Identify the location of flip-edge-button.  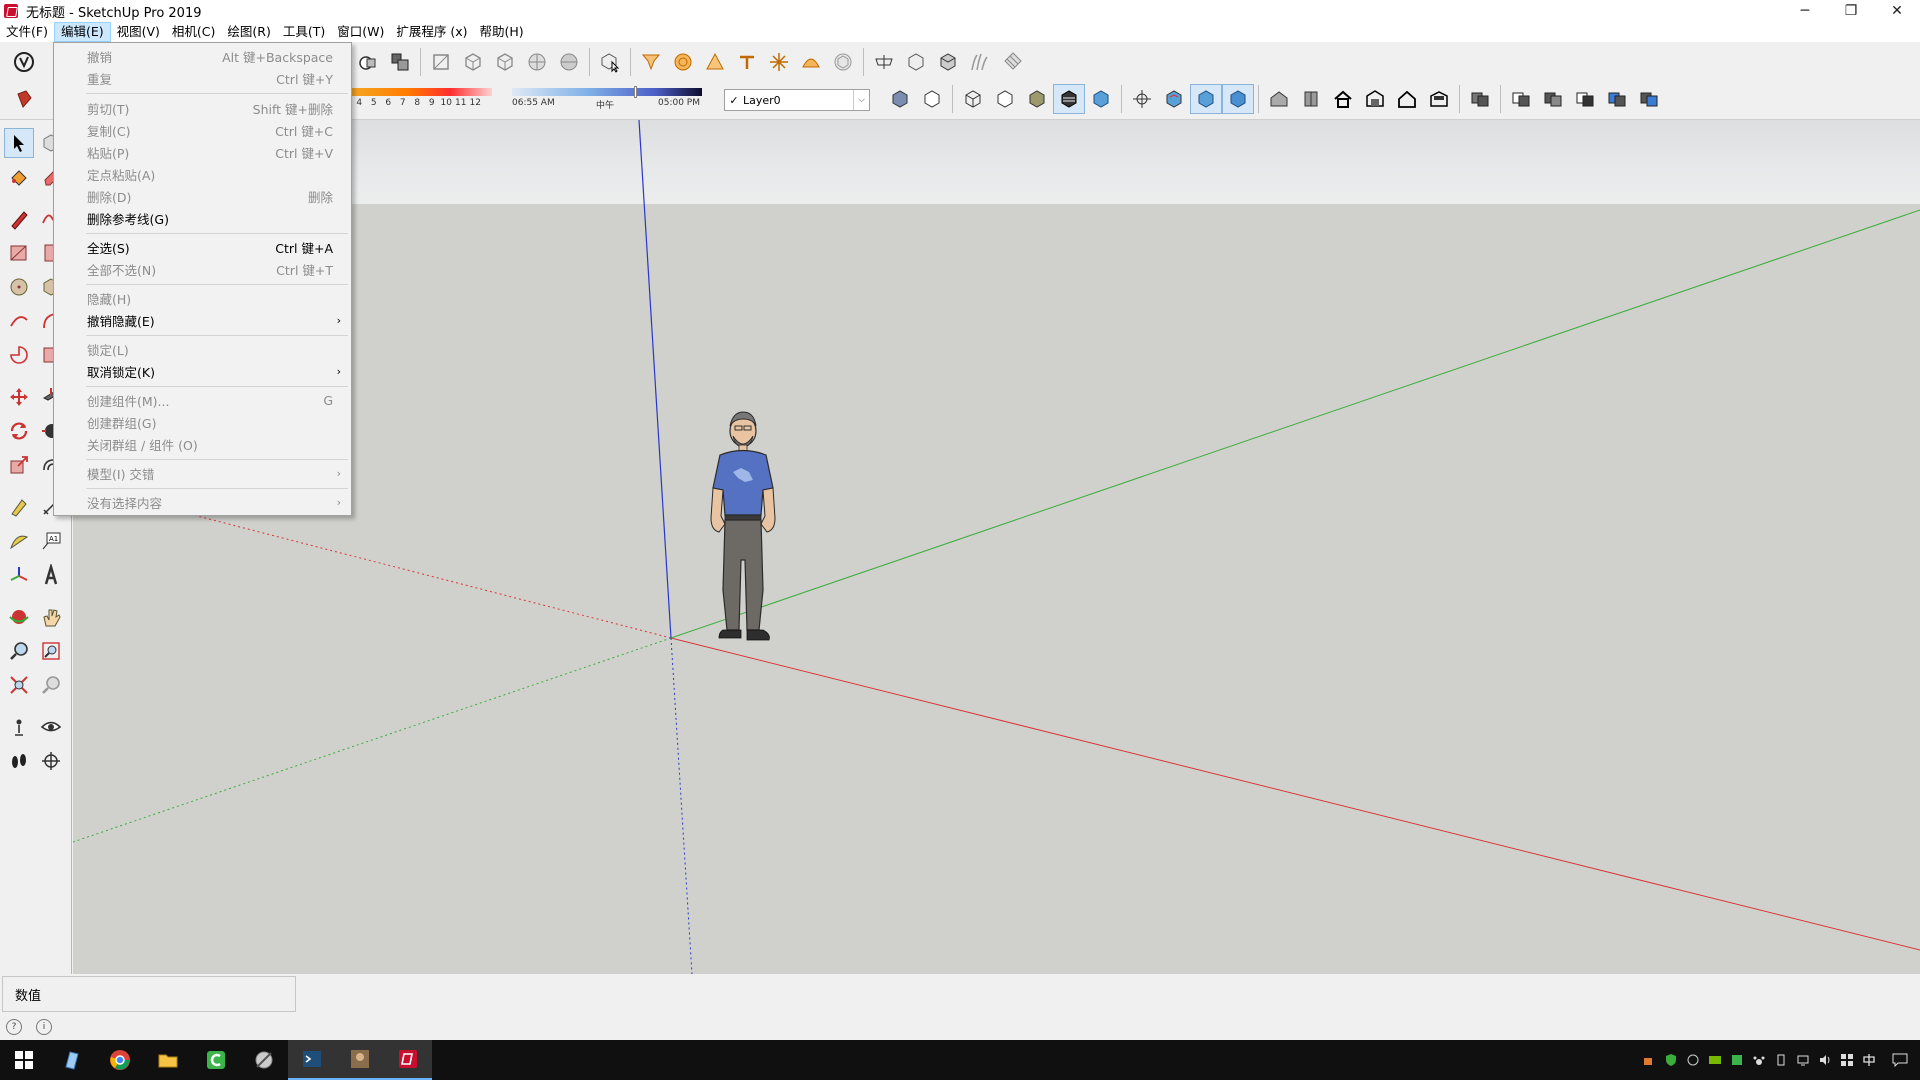
(843, 62).